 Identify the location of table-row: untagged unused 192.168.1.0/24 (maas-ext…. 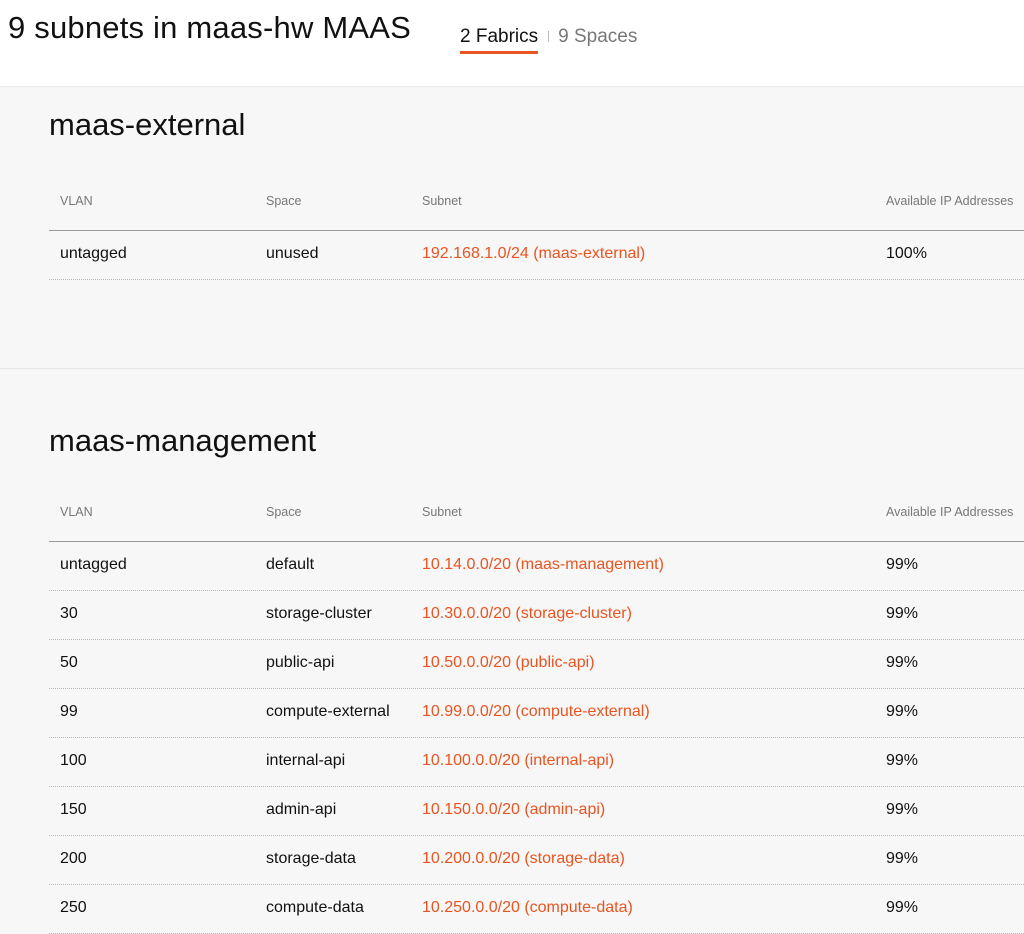
(536, 255).